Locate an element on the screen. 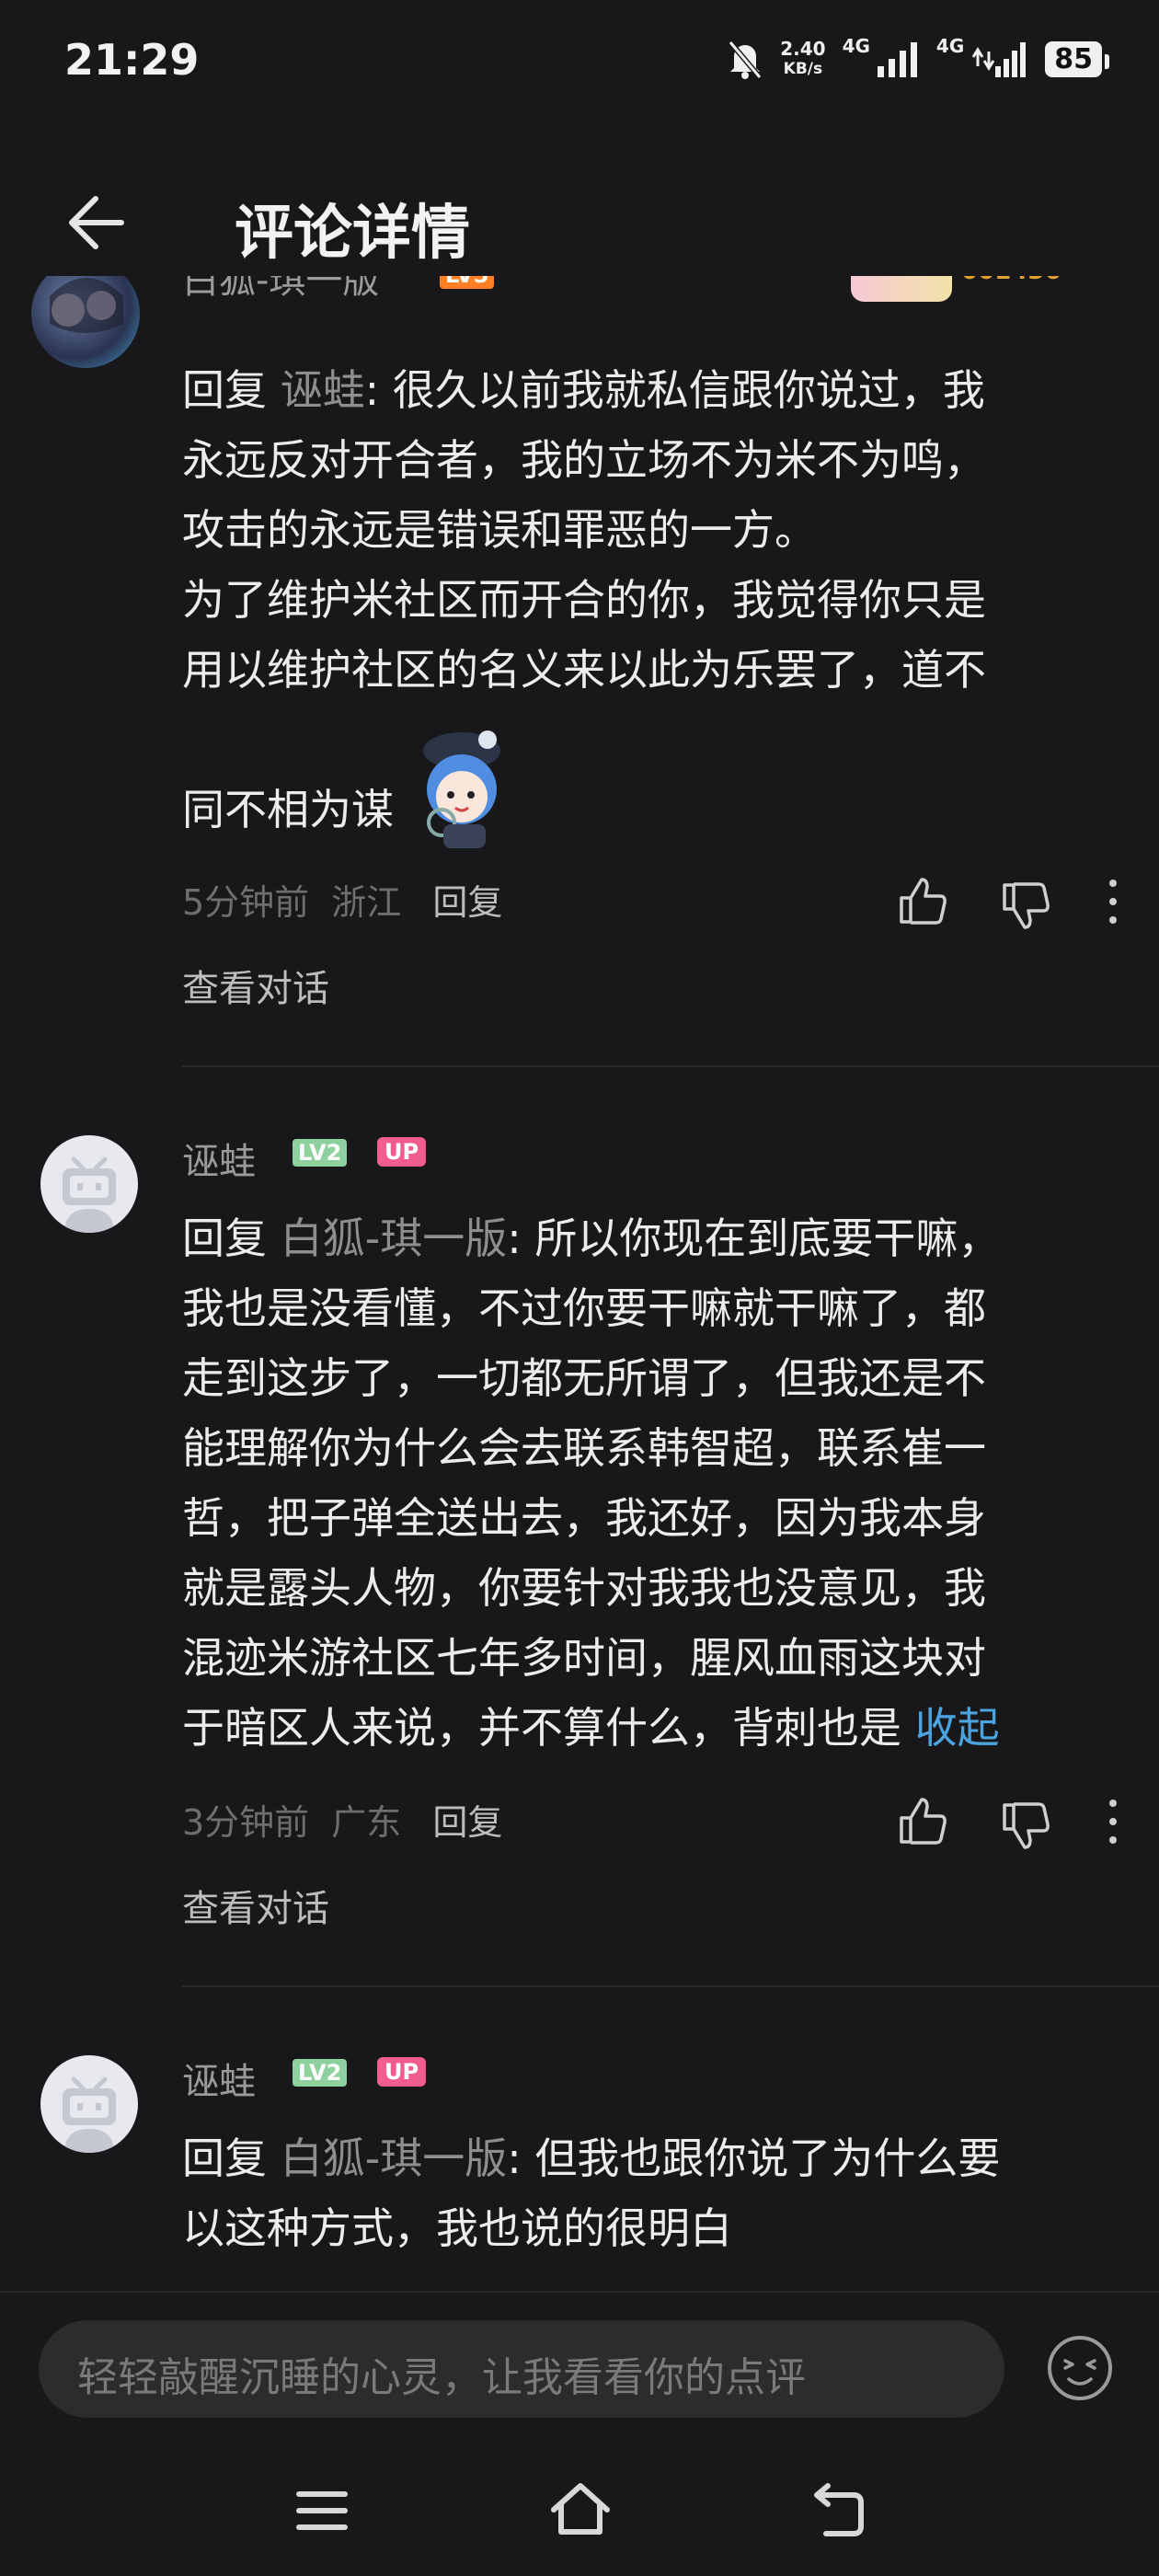 The height and width of the screenshot is (2576, 1159). comment-meta: 3分钟前 广东 回复 is located at coordinates (342, 1819).